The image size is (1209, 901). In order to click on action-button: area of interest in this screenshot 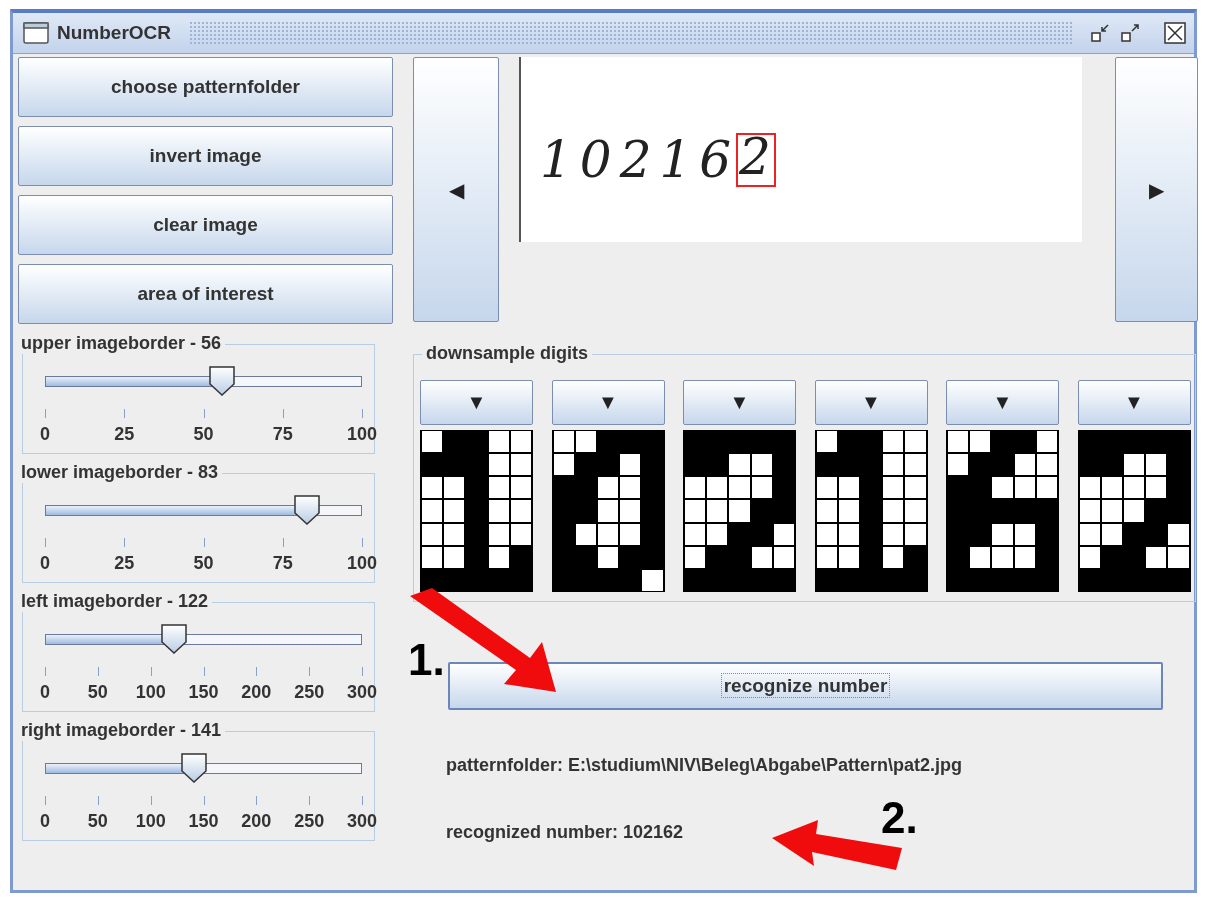, I will do `click(205, 294)`.